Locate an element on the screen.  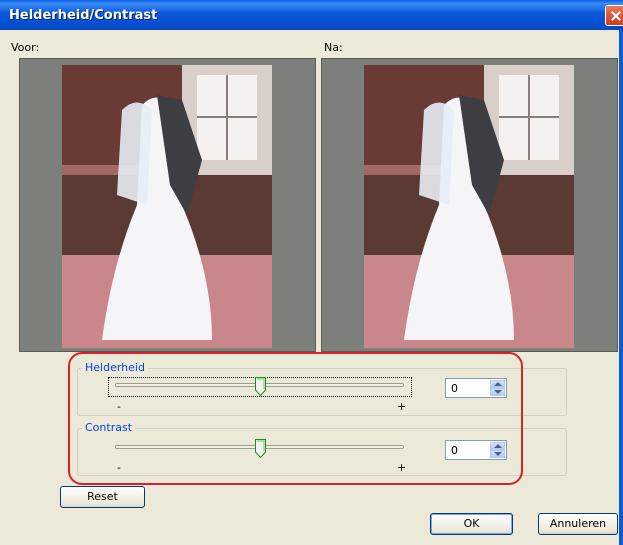
close-icon is located at coordinates (614, 15).